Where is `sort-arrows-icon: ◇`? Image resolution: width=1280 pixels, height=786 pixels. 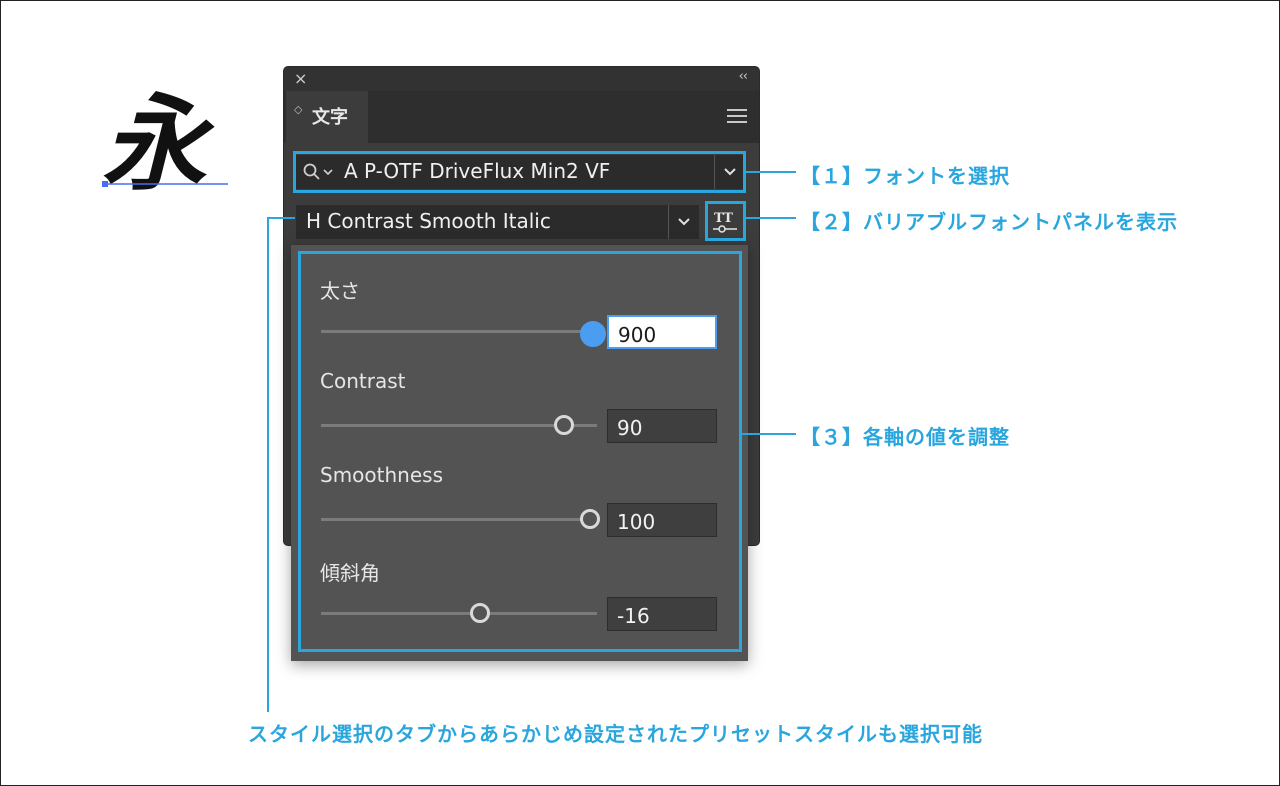 sort-arrows-icon: ◇ is located at coordinates (298, 109).